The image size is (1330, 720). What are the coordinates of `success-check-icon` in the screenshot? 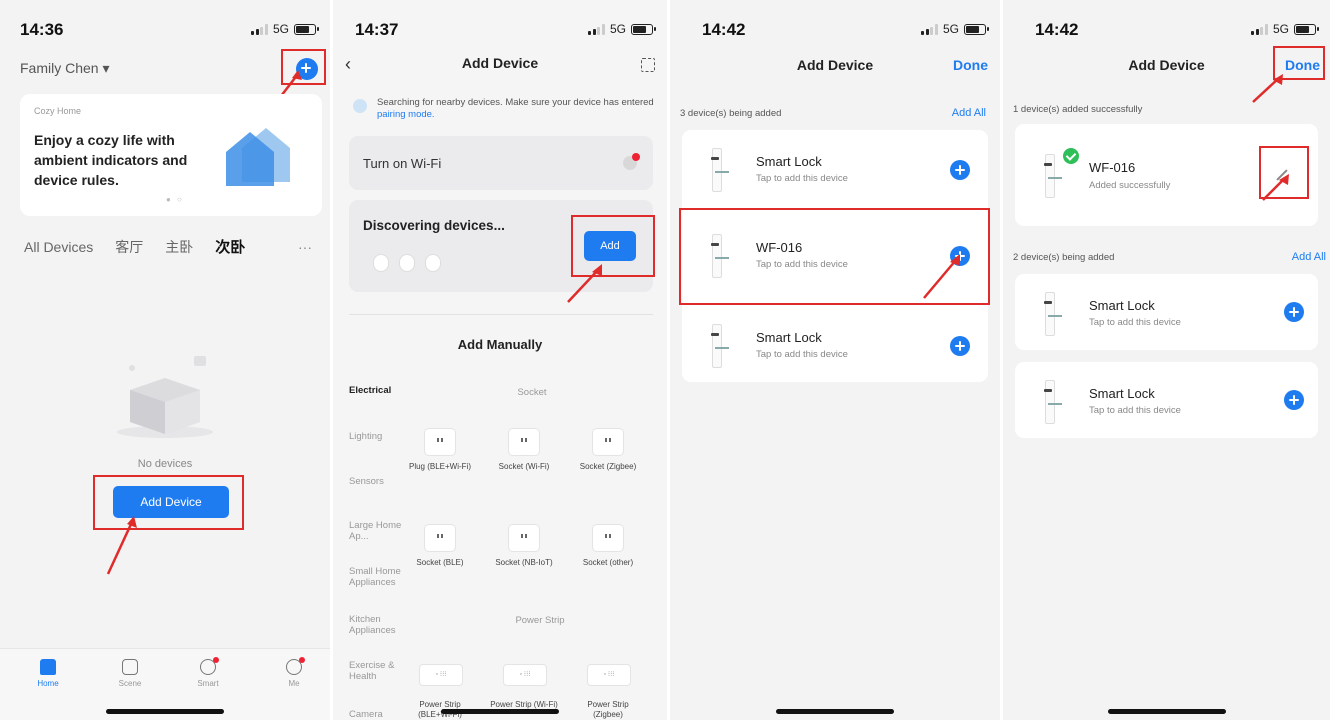 It's located at (1071, 156).